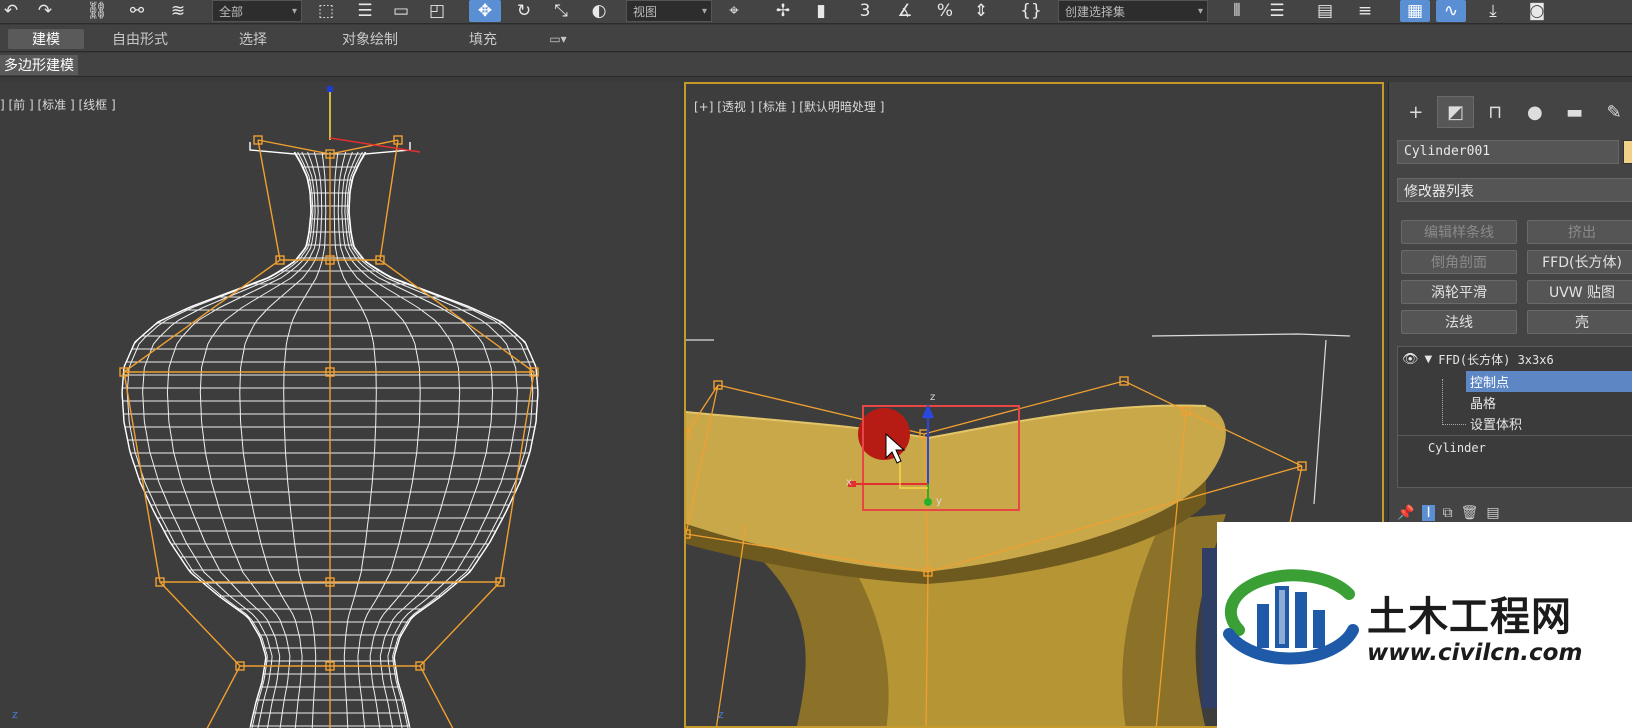 The image size is (1632, 728). Describe the element at coordinates (1579, 322) in the screenshot. I see `shell-button: 壳` at that location.